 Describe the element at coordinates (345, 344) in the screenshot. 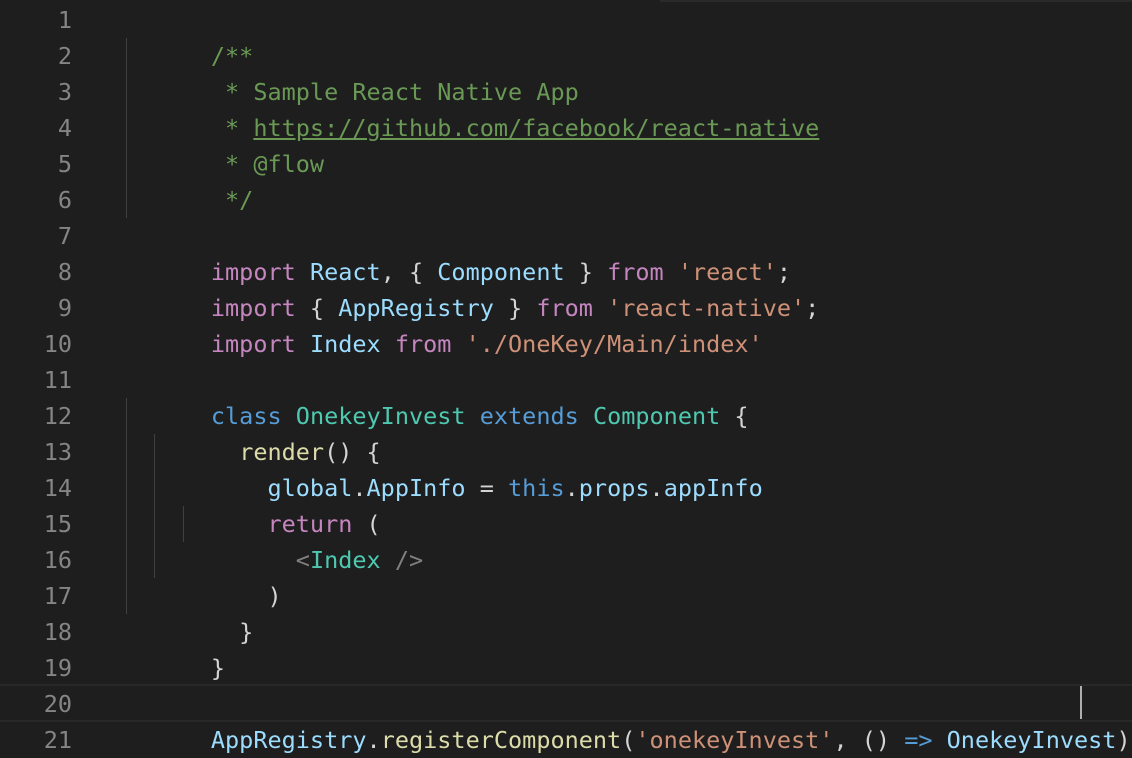

I see `identifier-token: Index` at that location.